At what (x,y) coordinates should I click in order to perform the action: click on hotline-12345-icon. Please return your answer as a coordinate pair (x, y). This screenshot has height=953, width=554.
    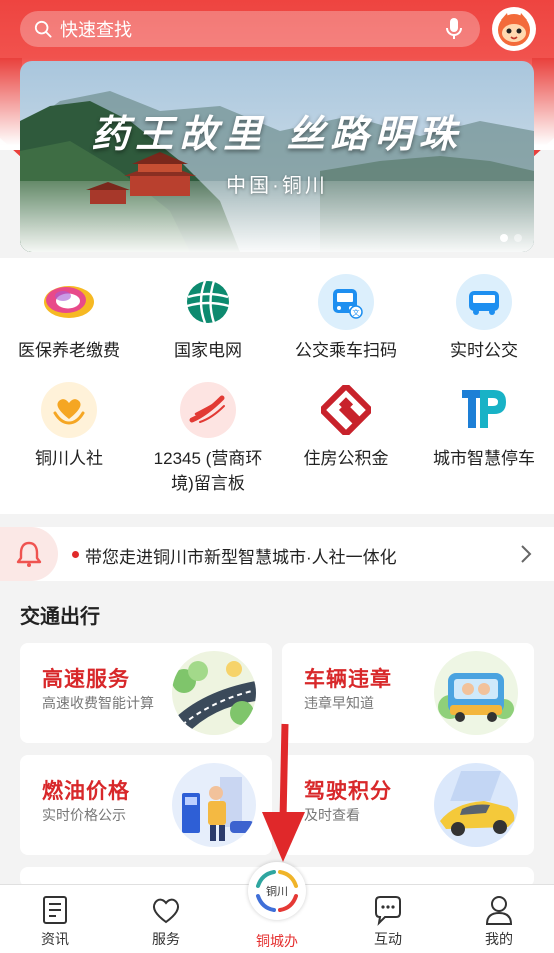
    Looking at the image, I should click on (208, 410).